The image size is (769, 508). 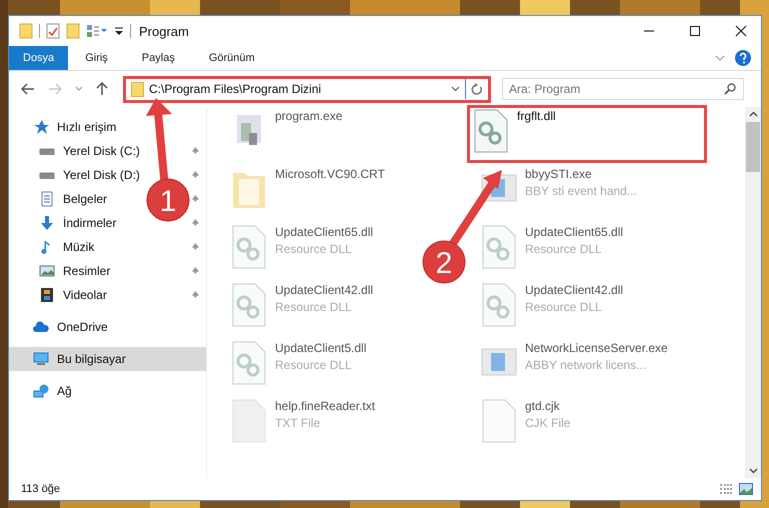 I want to click on scroll-thumb, so click(x=753, y=147).